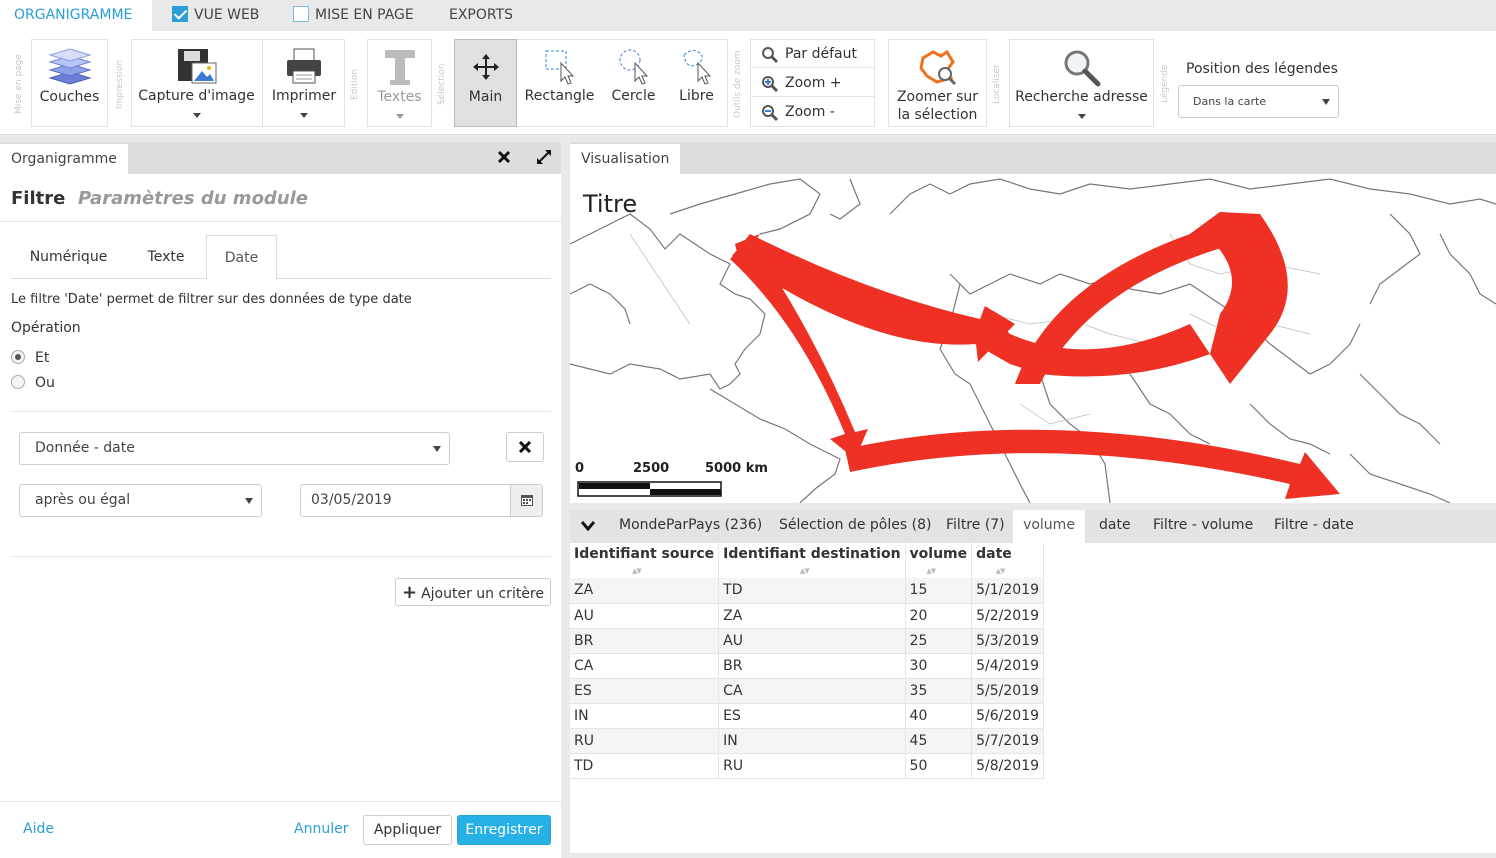  Describe the element at coordinates (18, 357) in the screenshot. I see `radio-et-button` at that location.